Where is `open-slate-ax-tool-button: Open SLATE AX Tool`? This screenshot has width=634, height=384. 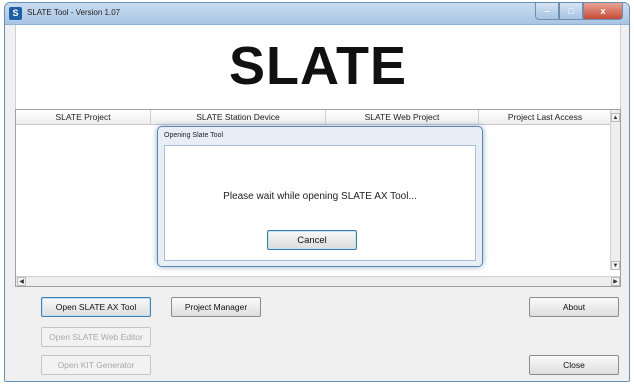 open-slate-ax-tool-button: Open SLATE AX Tool is located at coordinates (96, 307).